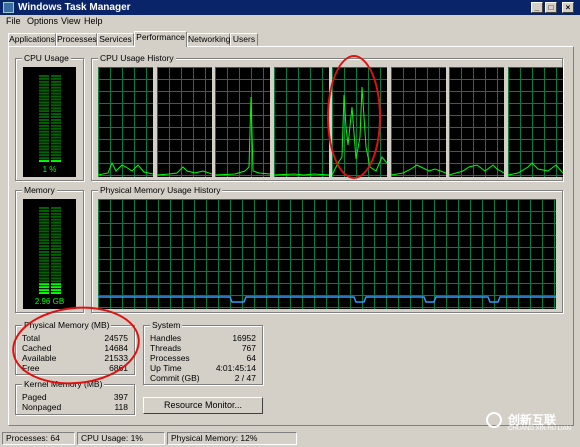 The height and width of the screenshot is (447, 580). Describe the element at coordinates (32, 39) in the screenshot. I see `tab-applications: Applications` at that location.